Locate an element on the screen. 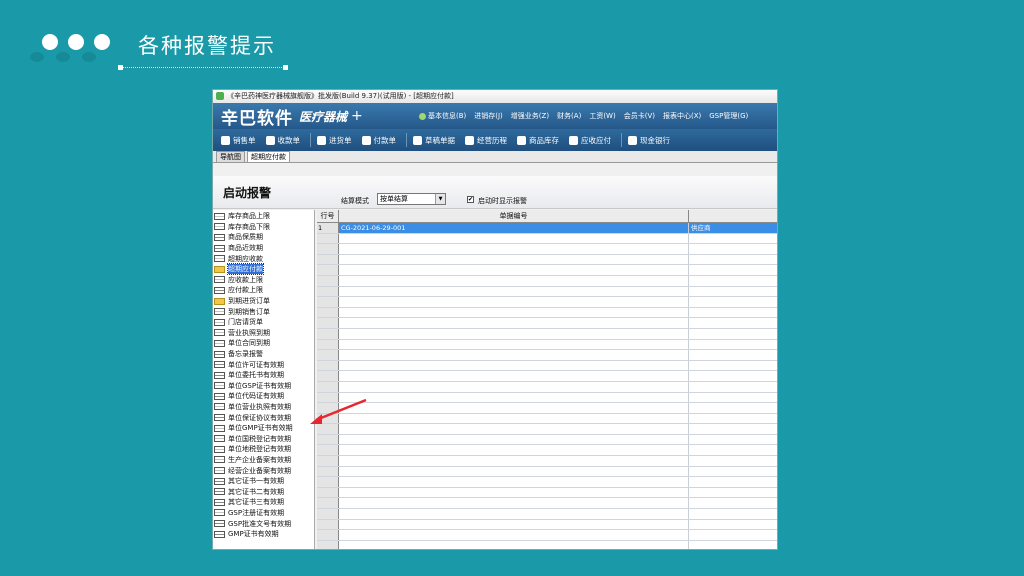 The image size is (1024, 576). tree-item: 其它证书一有效期 is located at coordinates (263, 481).